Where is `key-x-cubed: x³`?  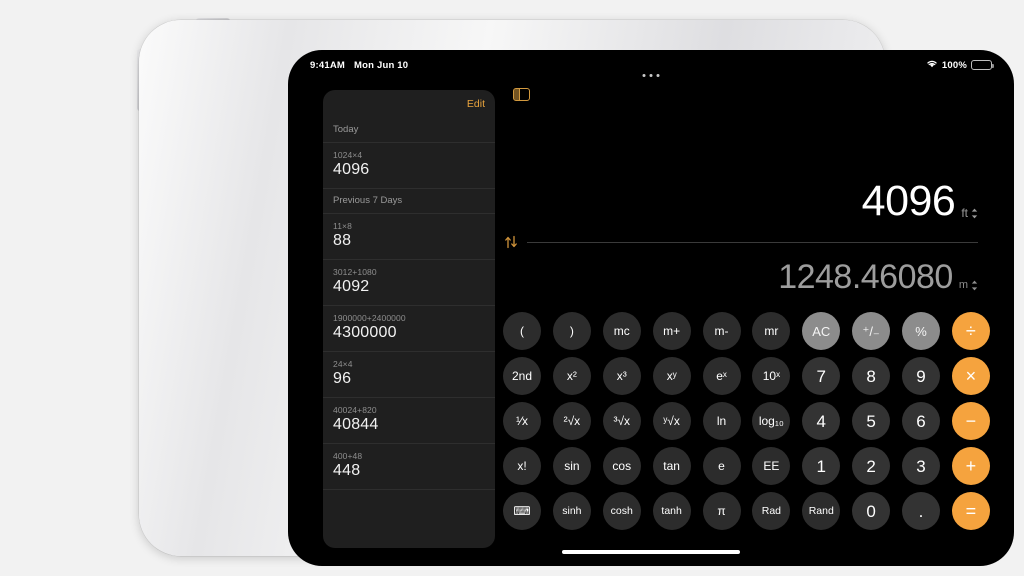 key-x-cubed: x³ is located at coordinates (621, 376).